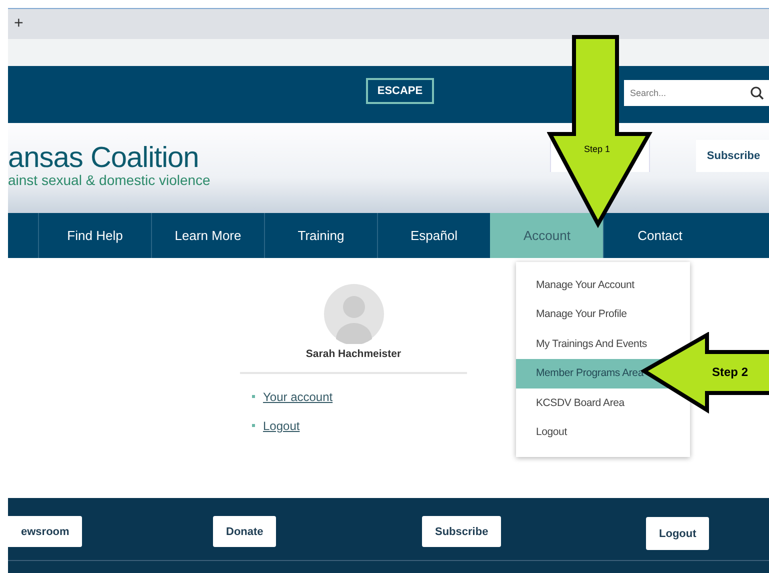  What do you see at coordinates (597, 149) in the screenshot?
I see `step-label: Step 1` at bounding box center [597, 149].